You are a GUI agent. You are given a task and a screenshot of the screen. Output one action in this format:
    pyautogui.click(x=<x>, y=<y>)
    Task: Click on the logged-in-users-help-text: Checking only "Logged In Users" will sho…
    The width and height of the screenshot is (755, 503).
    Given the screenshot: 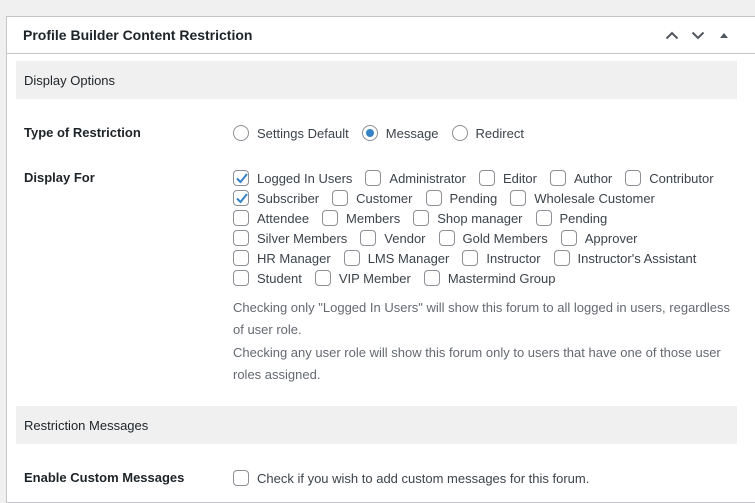 What is the action you would take?
    pyautogui.click(x=481, y=318)
    